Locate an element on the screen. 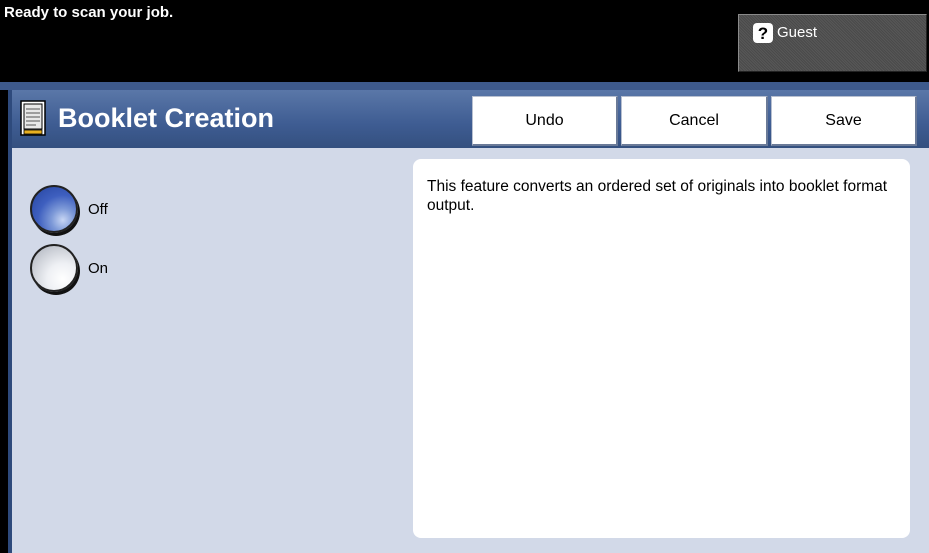 The width and height of the screenshot is (929, 553). radio-on is located at coordinates (54, 268).